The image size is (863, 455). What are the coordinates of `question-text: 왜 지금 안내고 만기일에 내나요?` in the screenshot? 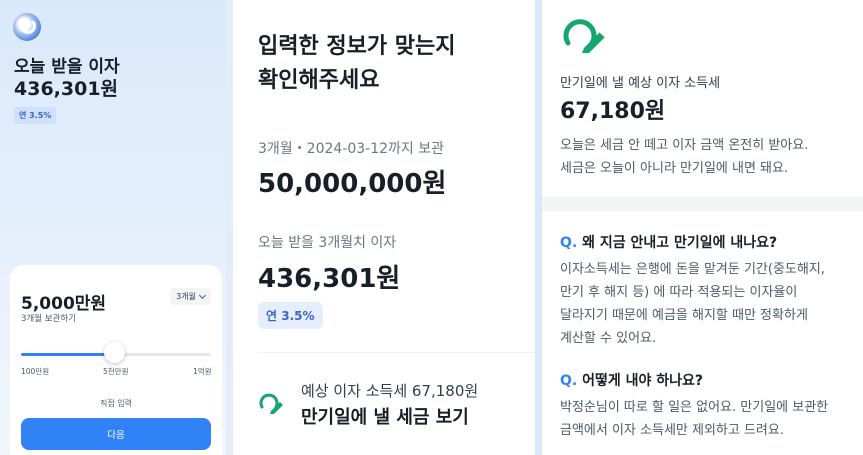 It's located at (680, 243).